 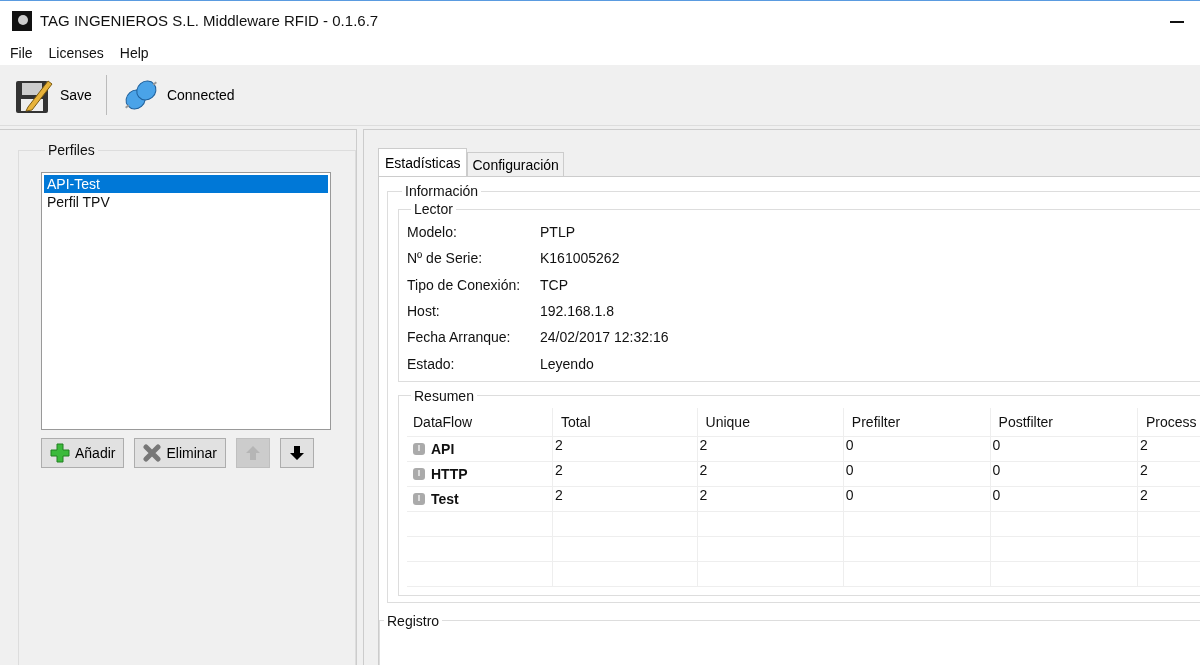 What do you see at coordinates (76, 52) in the screenshot?
I see `menu-item: Licenses` at bounding box center [76, 52].